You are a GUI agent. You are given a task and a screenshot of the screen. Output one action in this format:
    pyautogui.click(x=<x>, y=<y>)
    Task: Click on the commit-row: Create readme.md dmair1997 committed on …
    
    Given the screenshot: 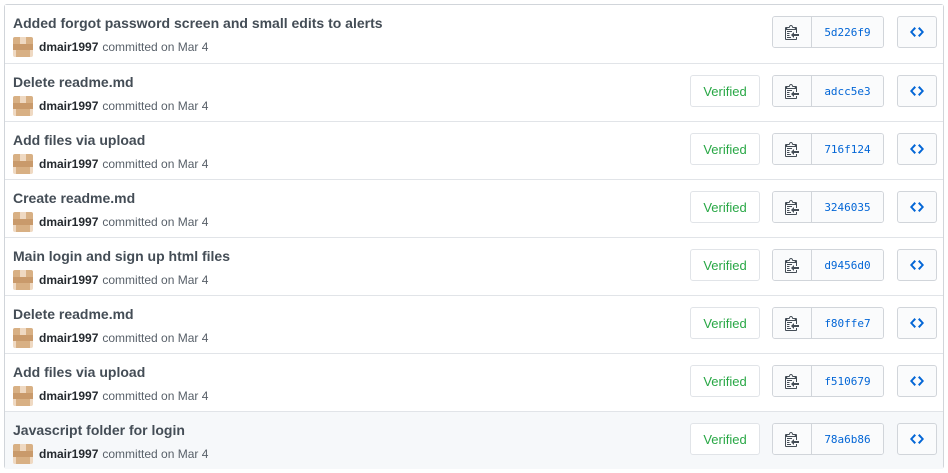 What is the action you would take?
    pyautogui.click(x=474, y=208)
    